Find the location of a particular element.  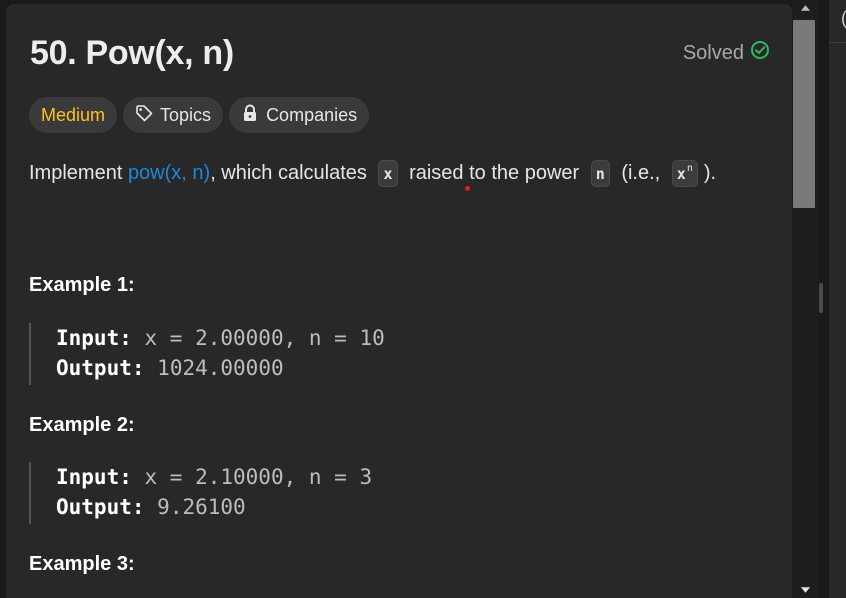

difficulty-label: Medium is located at coordinates (73, 114).